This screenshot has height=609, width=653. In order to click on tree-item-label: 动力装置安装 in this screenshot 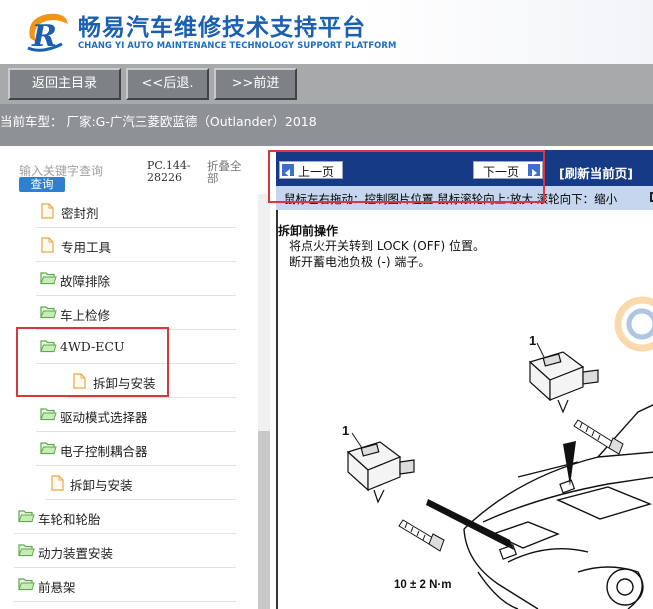, I will do `click(76, 553)`.